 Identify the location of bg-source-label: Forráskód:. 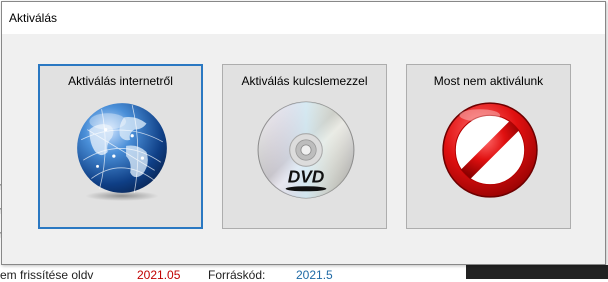
(237, 275).